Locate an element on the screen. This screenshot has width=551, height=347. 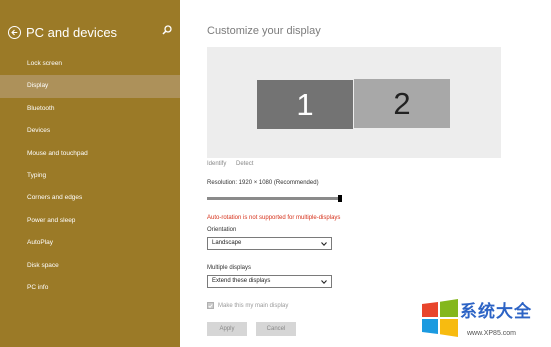
windows-logo-icon is located at coordinates (440, 318).